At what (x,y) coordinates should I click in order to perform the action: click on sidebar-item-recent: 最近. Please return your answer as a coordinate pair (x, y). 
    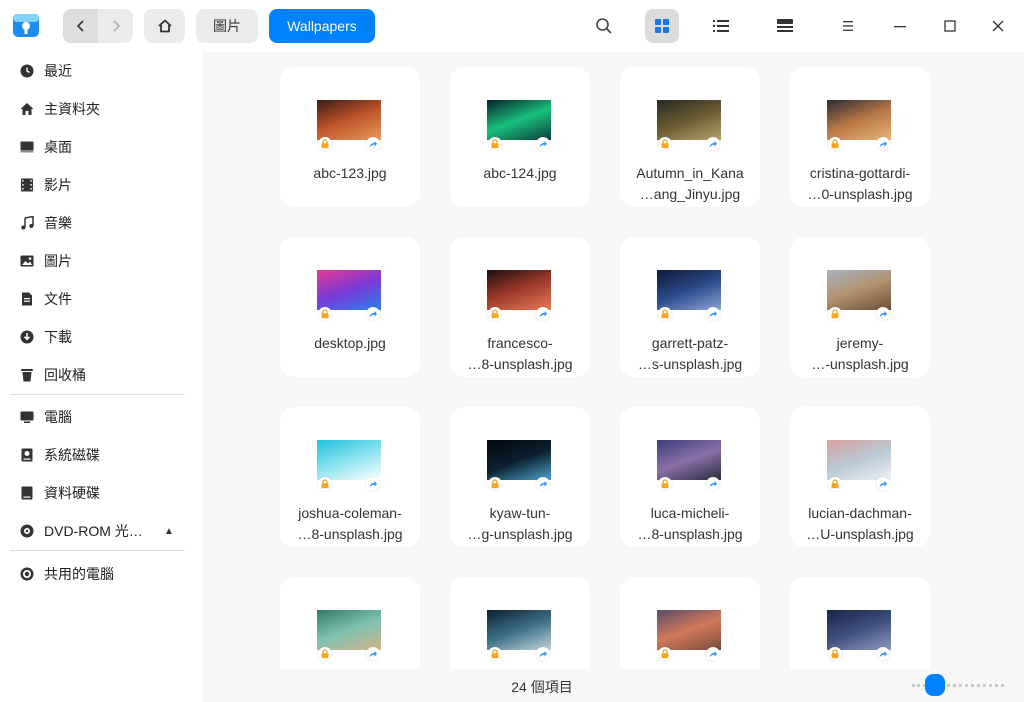
    Looking at the image, I should click on (101, 71).